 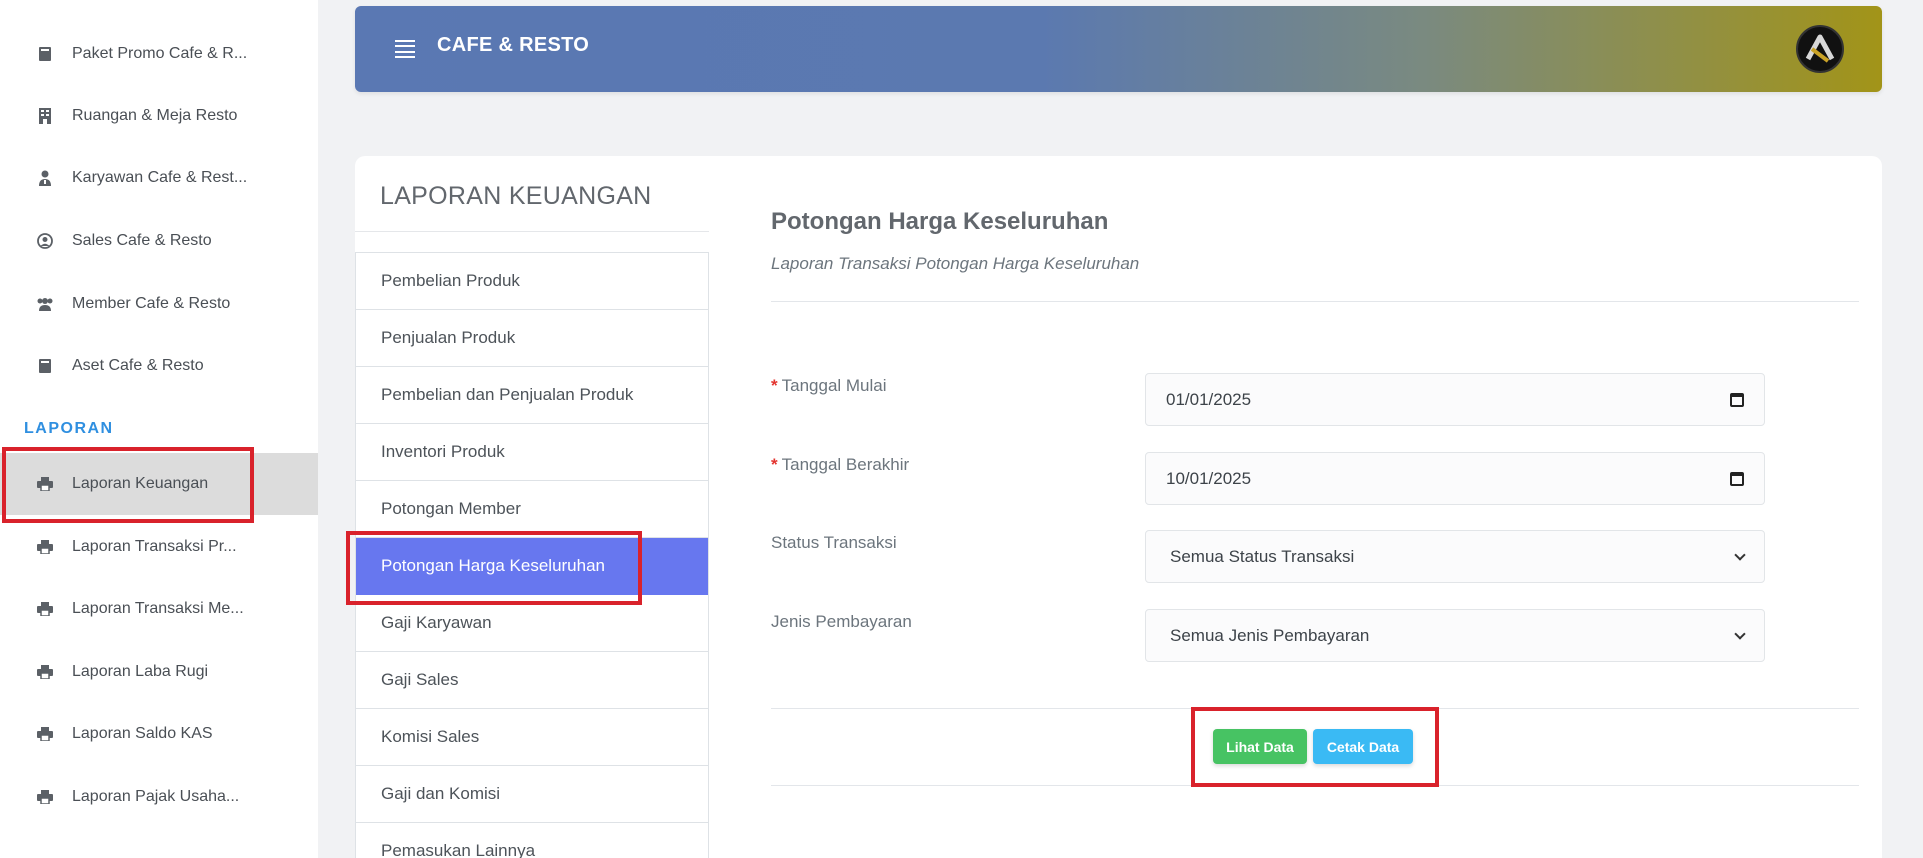 What do you see at coordinates (1118, 49) in the screenshot?
I see `top-header: CAFE & RESTO` at bounding box center [1118, 49].